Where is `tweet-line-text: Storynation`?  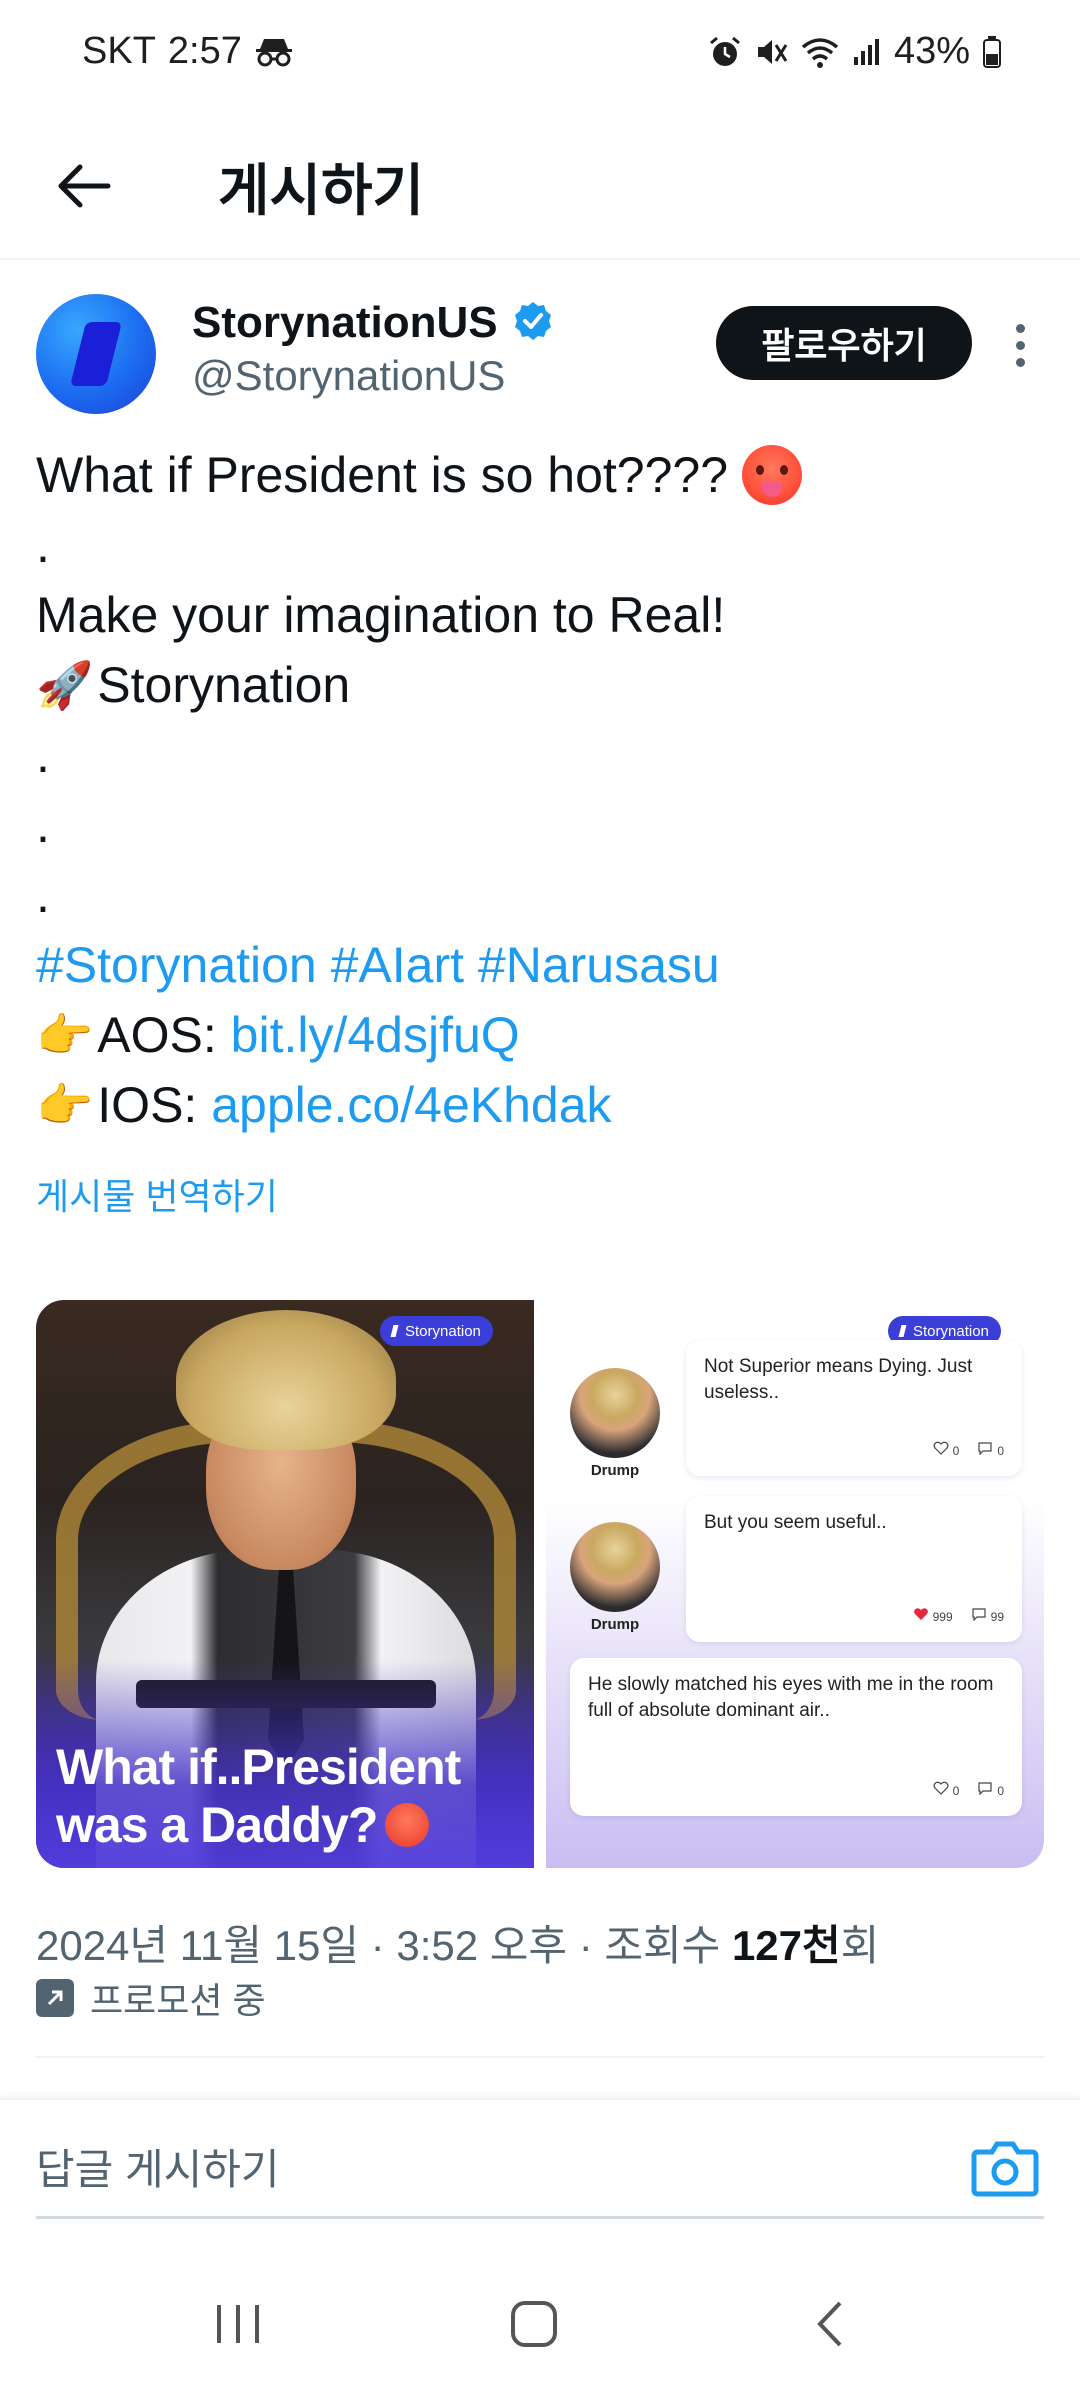 tweet-line-text: Storynation is located at coordinates (224, 685).